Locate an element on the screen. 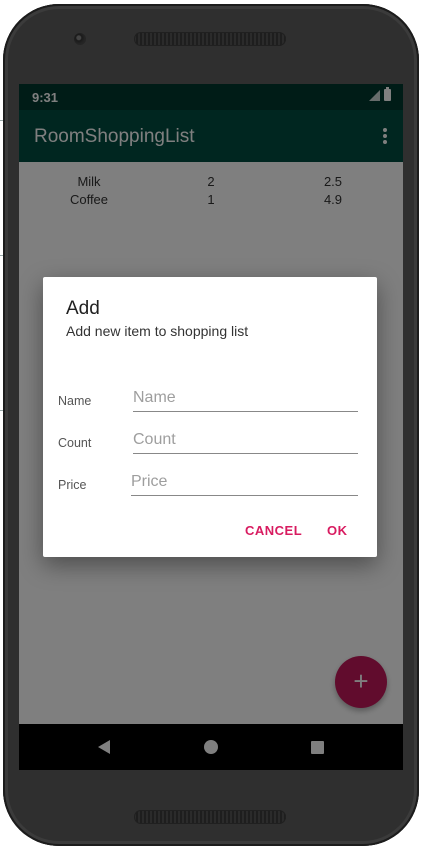 This screenshot has height=853, width=422. front-camera is located at coordinates (80, 39).